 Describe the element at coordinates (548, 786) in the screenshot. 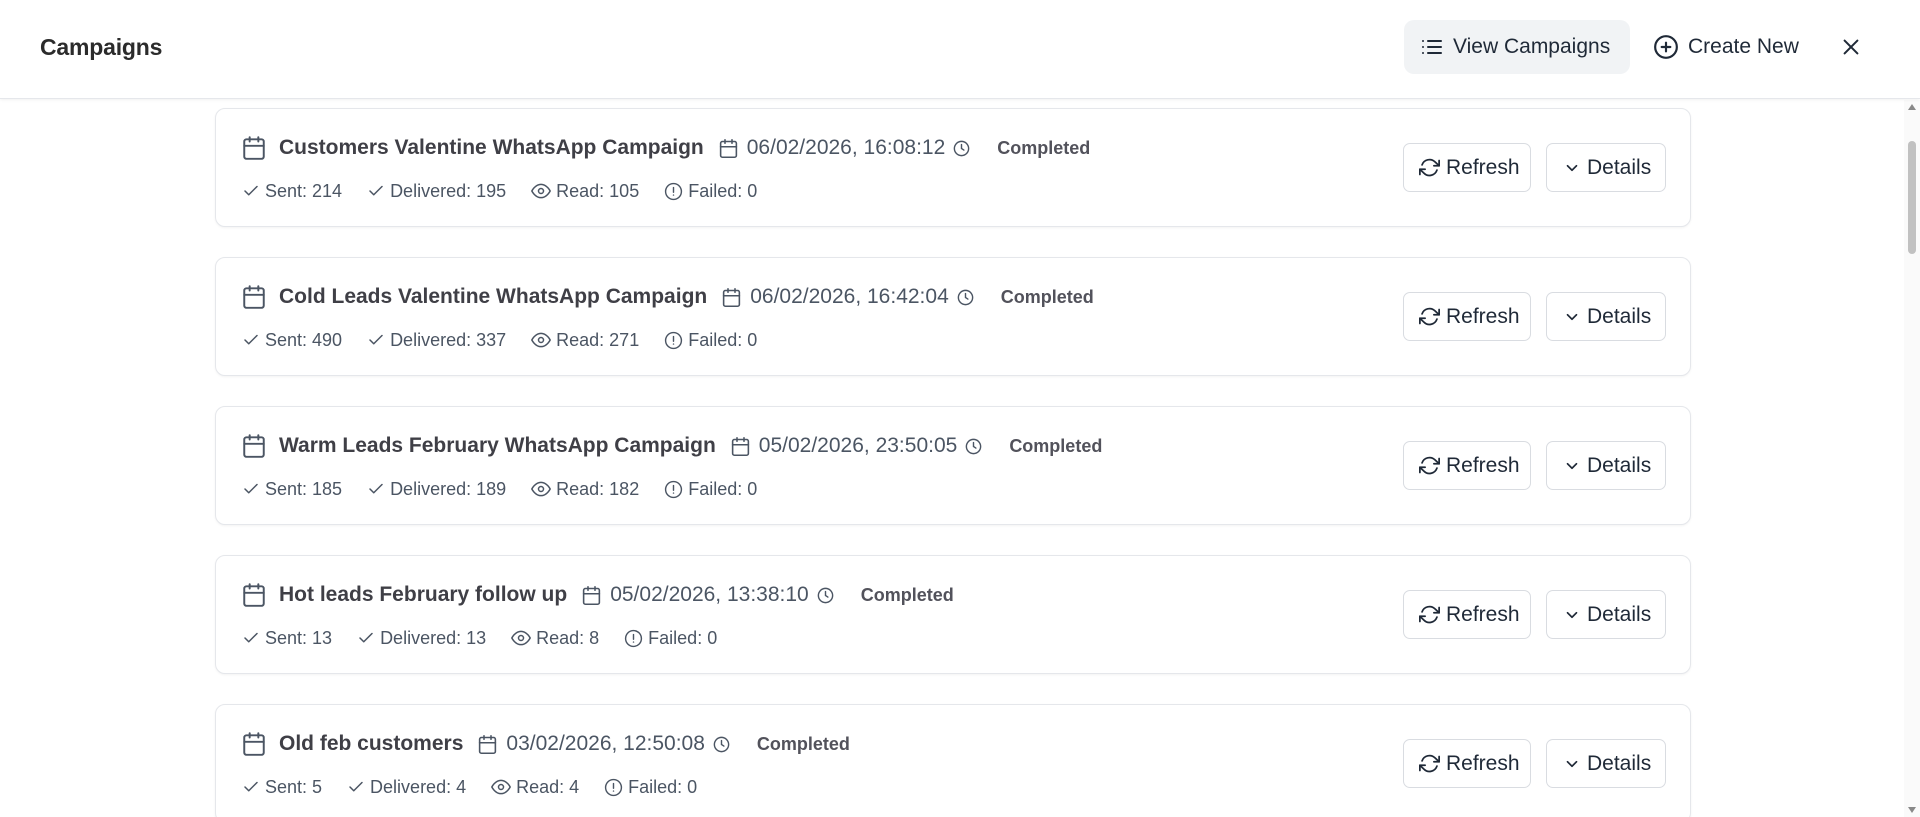

I see `stat-read-value: Read: 4` at that location.